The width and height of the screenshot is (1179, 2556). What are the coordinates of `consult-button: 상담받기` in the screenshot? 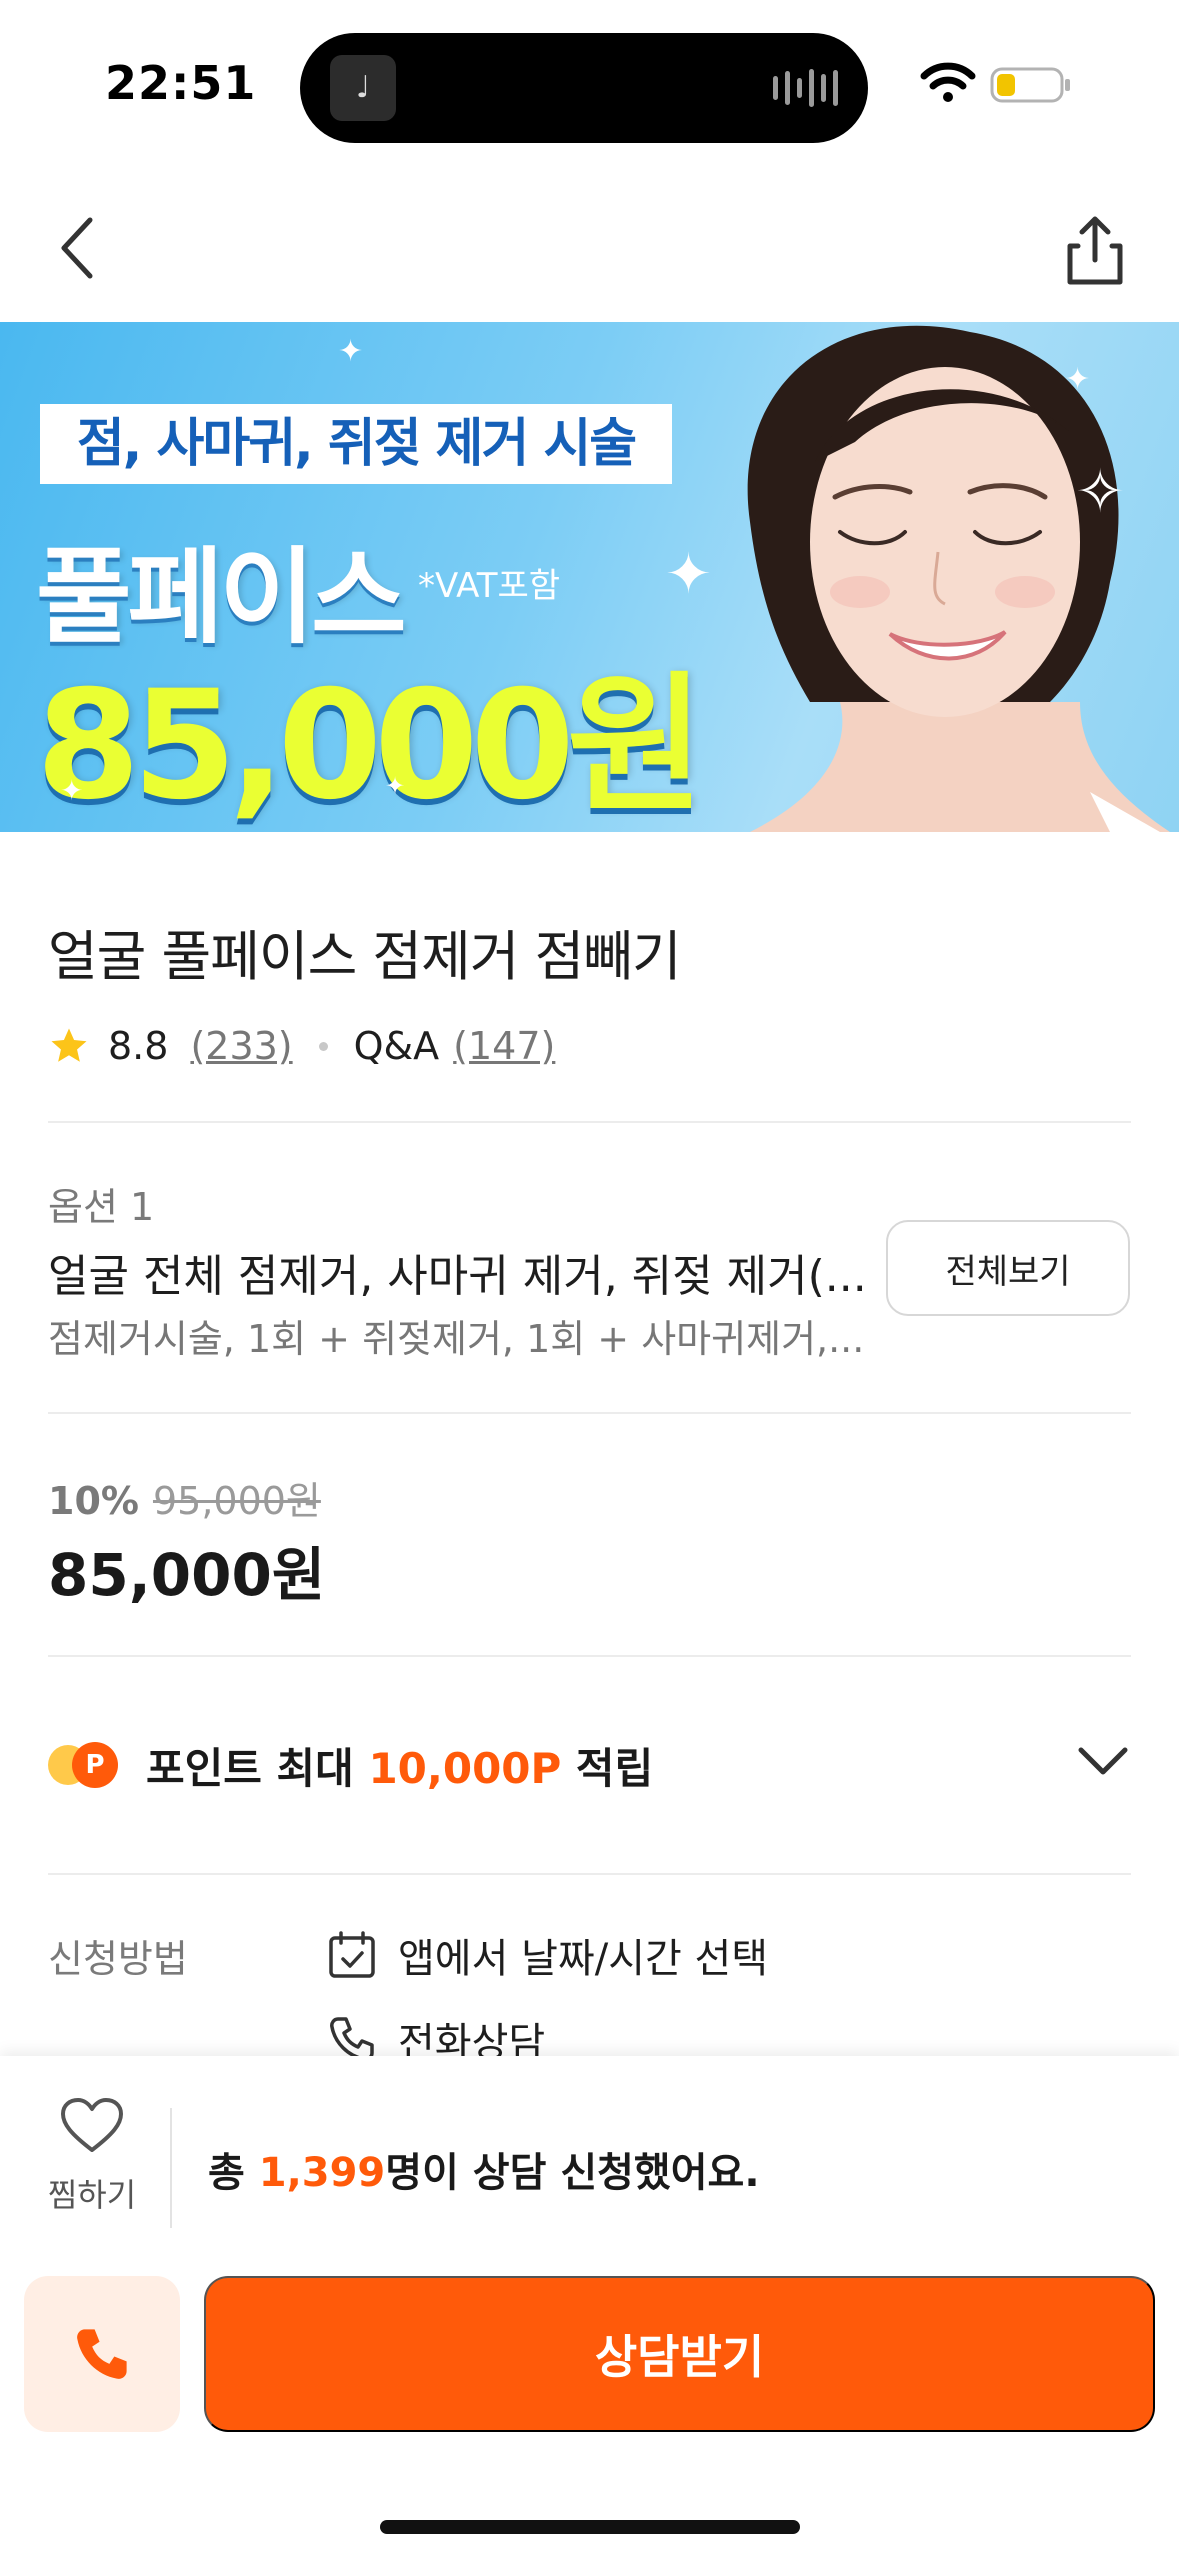 It's located at (679, 2354).